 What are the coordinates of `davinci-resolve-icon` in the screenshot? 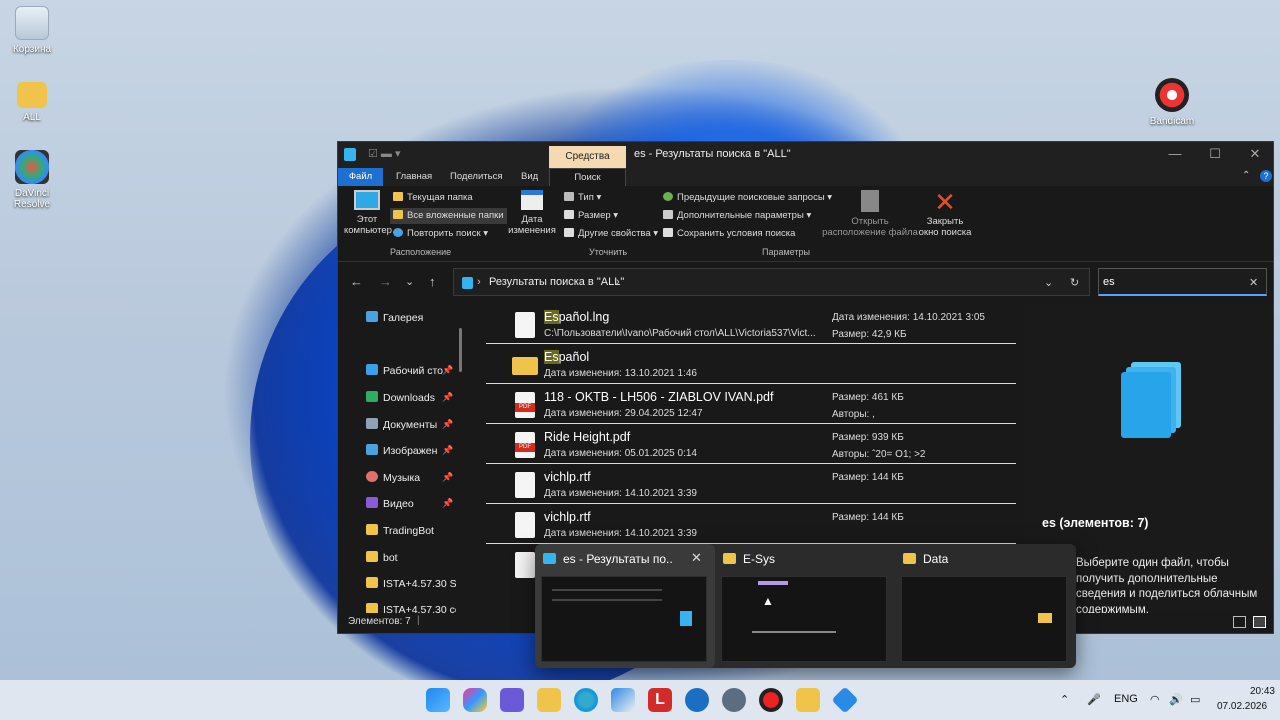 It's located at (32, 167).